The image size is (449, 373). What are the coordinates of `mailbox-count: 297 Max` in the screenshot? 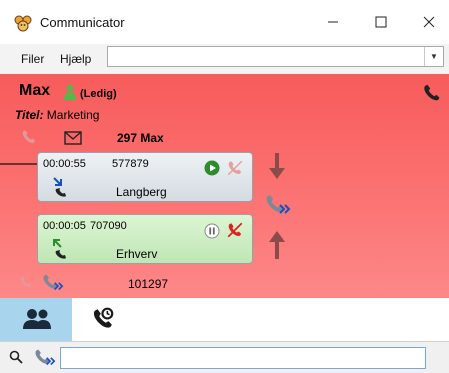 It's located at (140, 138).